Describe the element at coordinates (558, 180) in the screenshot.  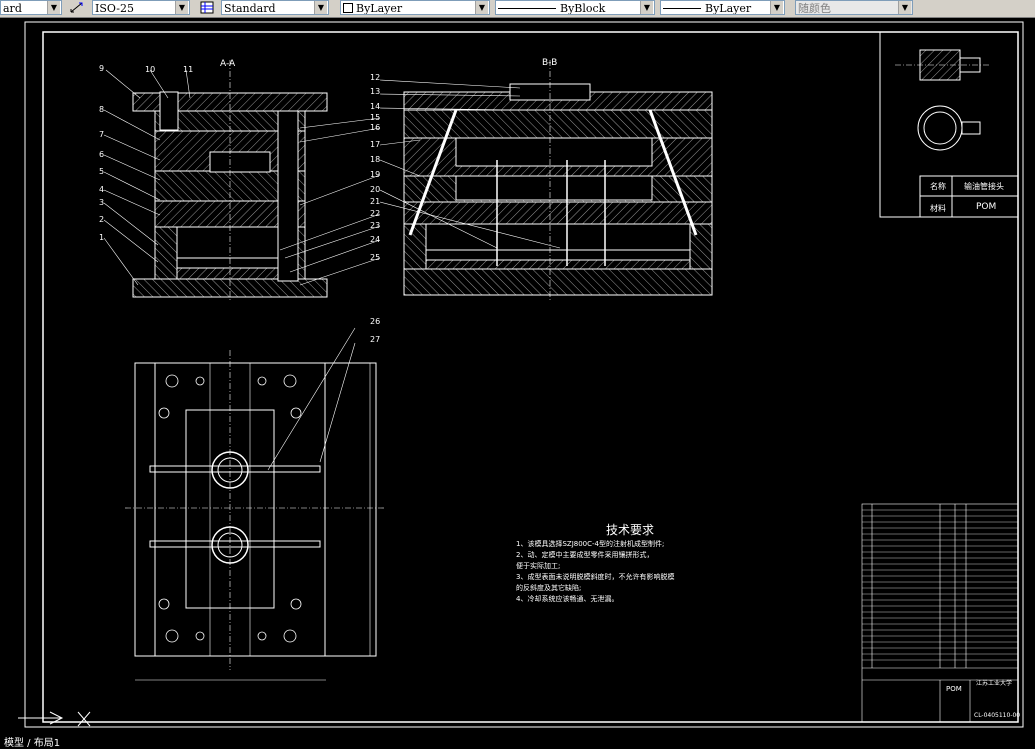
I see `section-bb-view` at that location.